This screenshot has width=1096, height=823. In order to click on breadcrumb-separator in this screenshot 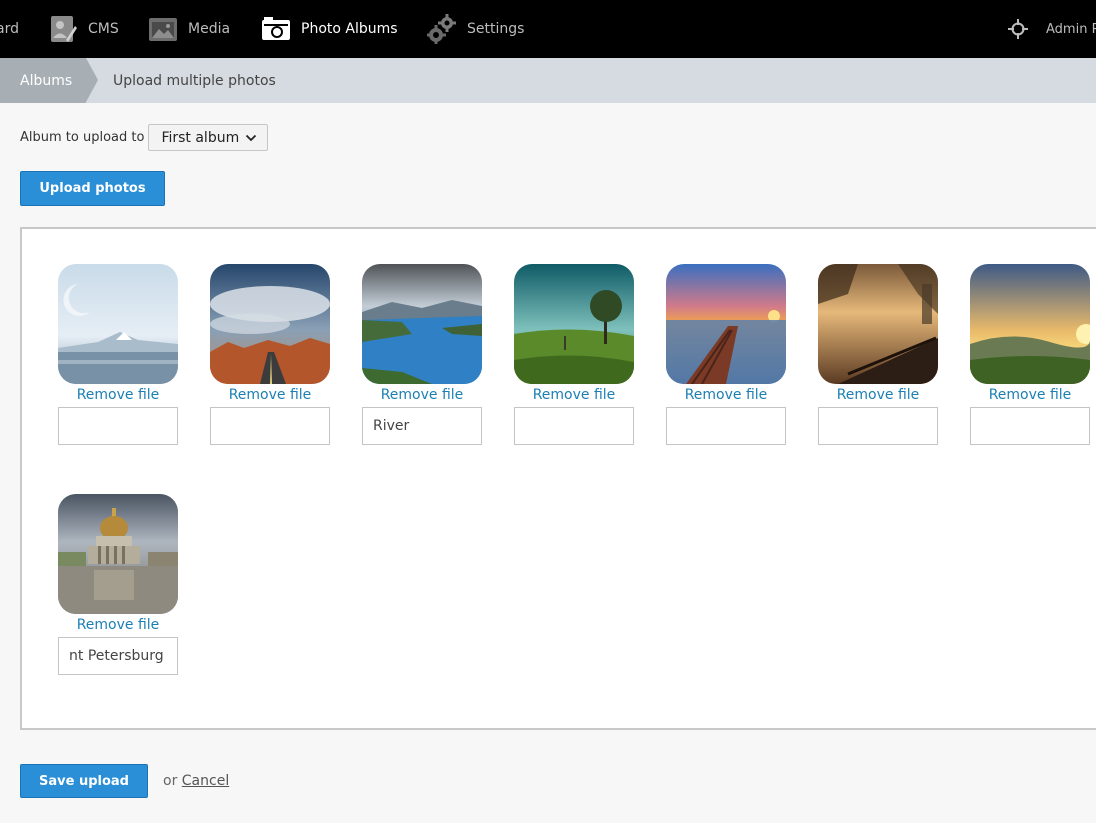, I will do `click(92, 80)`.